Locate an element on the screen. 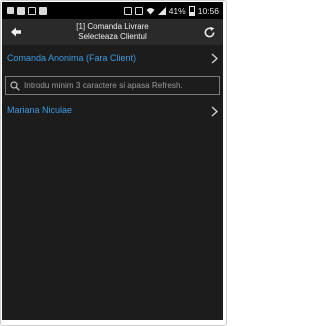 This screenshot has height=326, width=320. wifi-icon is located at coordinates (150, 10).